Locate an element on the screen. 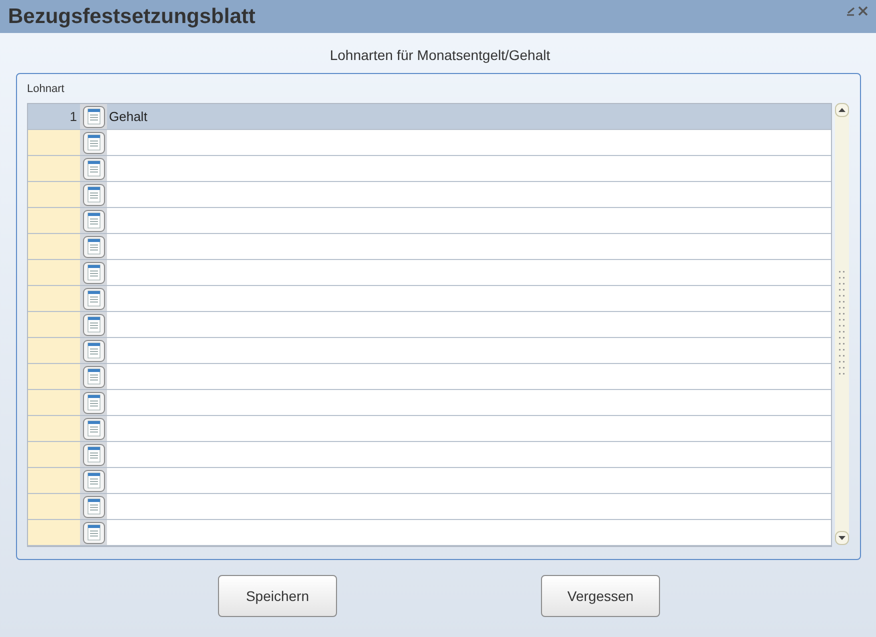 This screenshot has height=637, width=876. table-row: 1 Gehalt is located at coordinates (429, 117).